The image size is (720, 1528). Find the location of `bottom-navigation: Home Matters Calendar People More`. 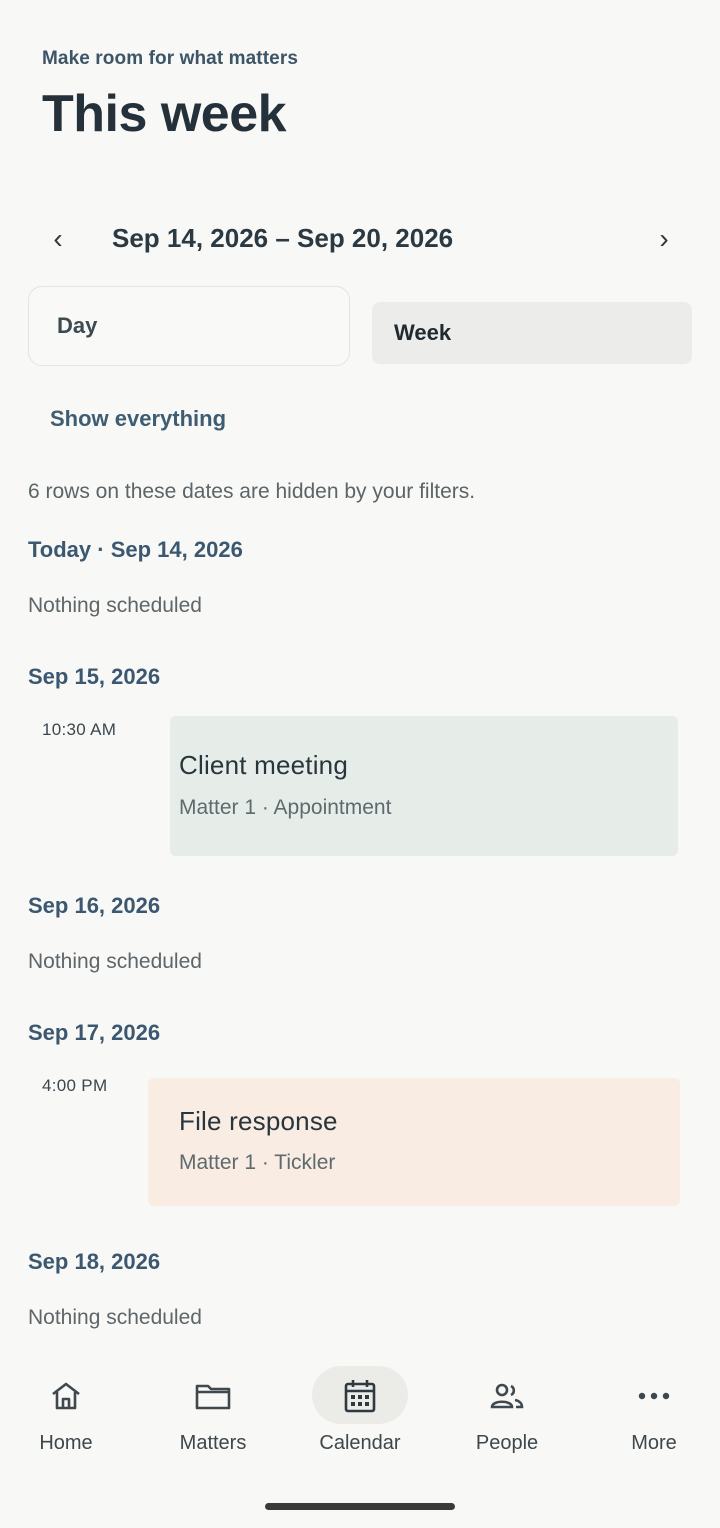

bottom-navigation: Home Matters Calendar People More is located at coordinates (360, 1415).